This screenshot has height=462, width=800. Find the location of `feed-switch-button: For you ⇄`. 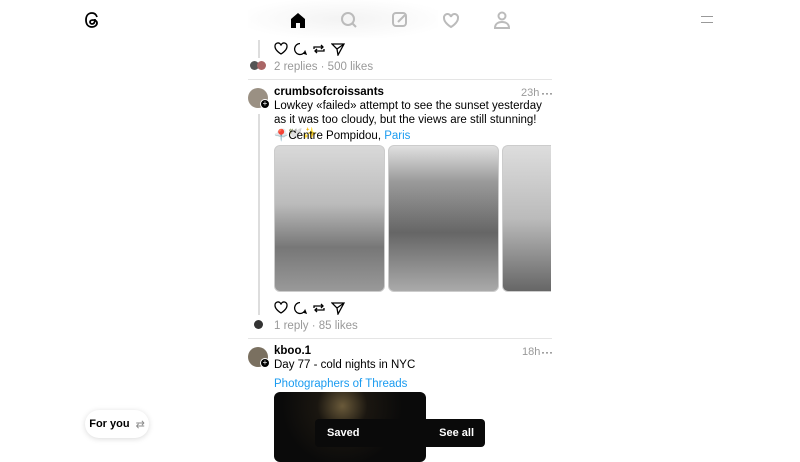

feed-switch-button: For you ⇄ is located at coordinates (117, 424).